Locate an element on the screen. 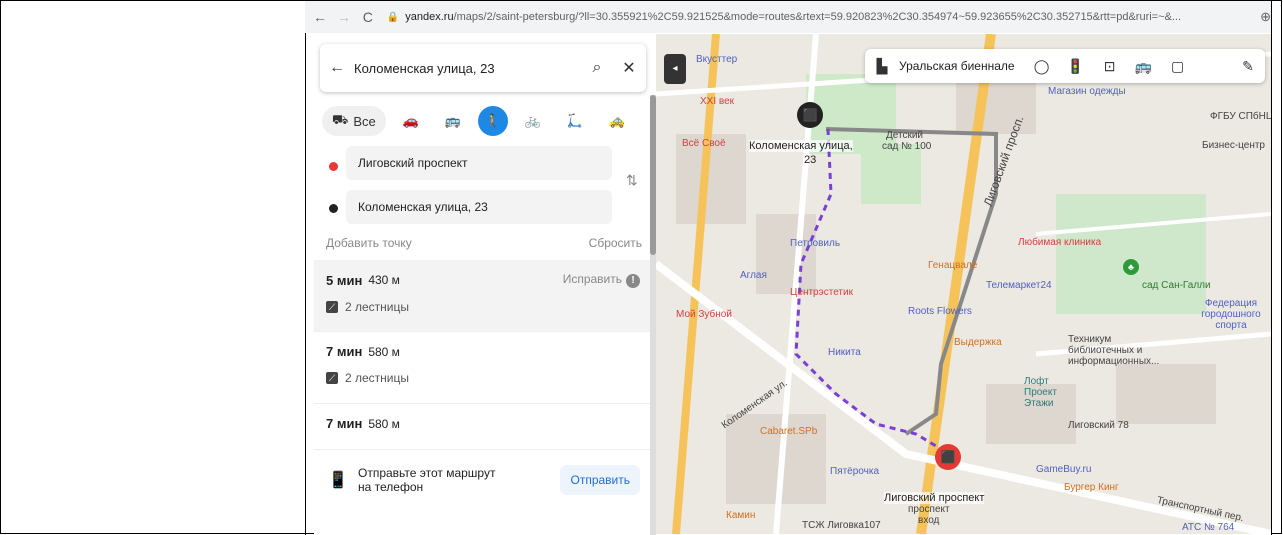 The height and width of the screenshot is (535, 1283). swap-icon: ⇅ is located at coordinates (632, 180).